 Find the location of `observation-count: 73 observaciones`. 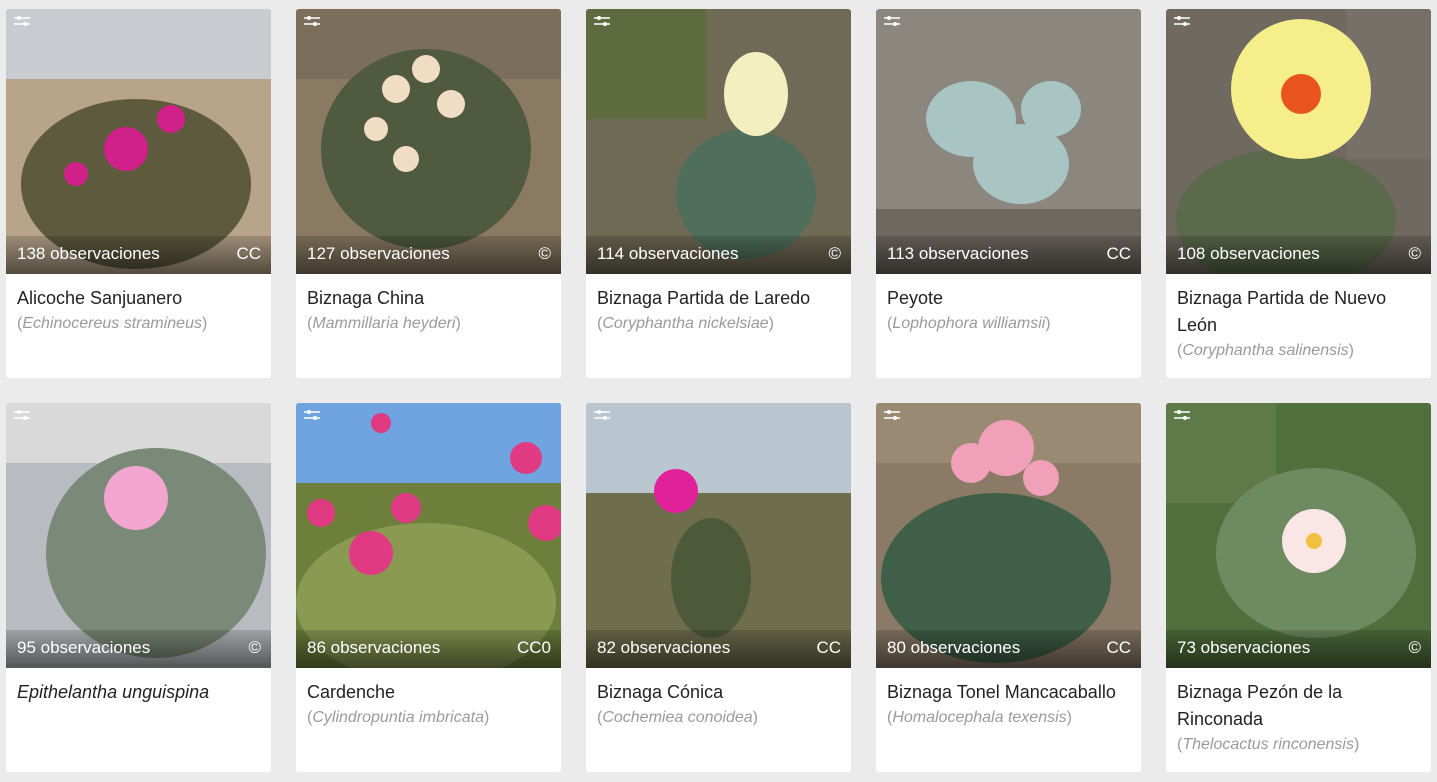

observation-count: 73 observaciones is located at coordinates (1243, 648).